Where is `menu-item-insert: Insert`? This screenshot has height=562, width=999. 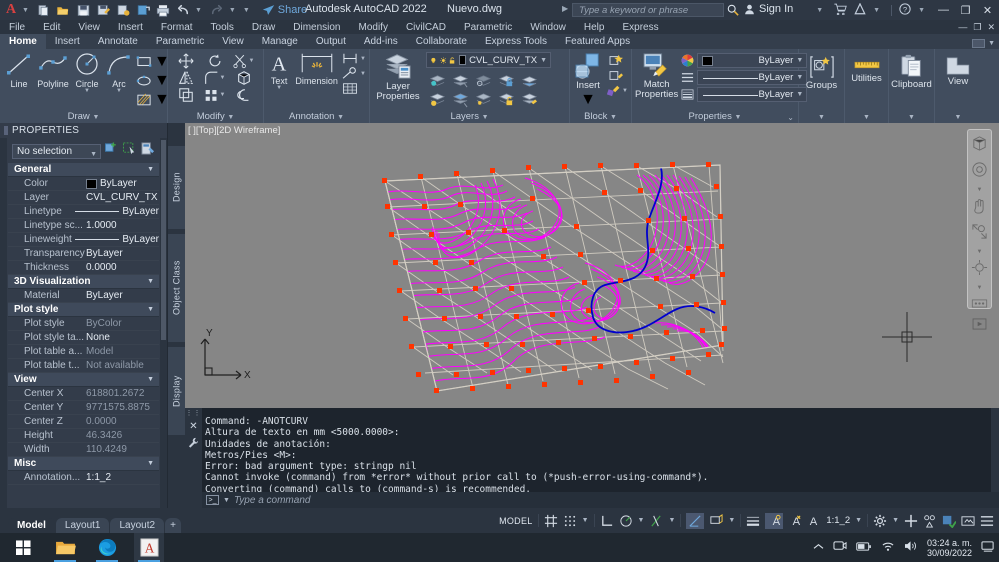
menu-item-insert: Insert is located at coordinates (130, 27).